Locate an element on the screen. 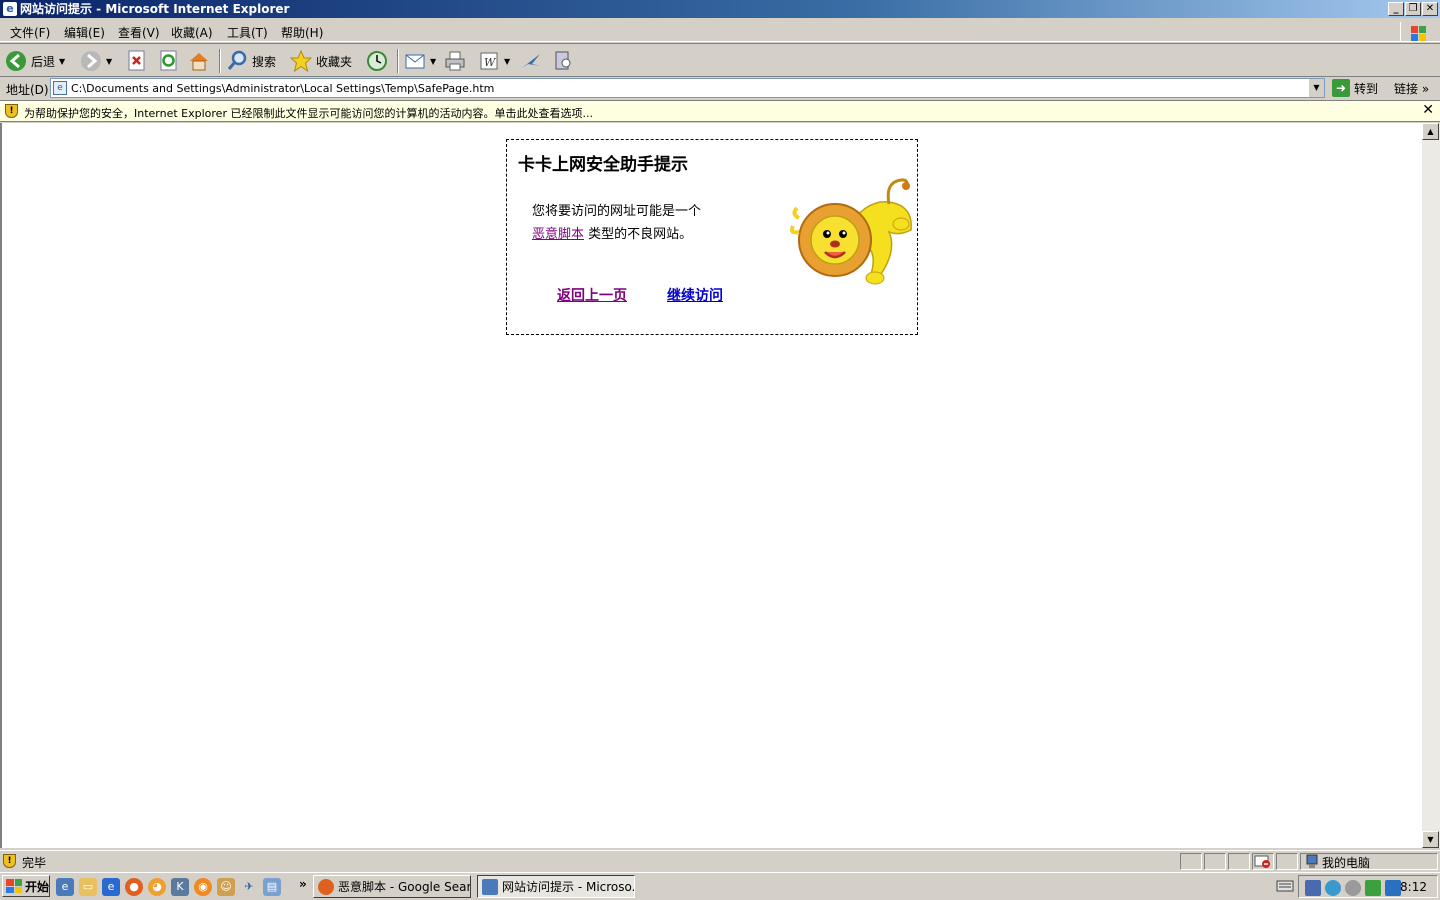 This screenshot has height=900, width=1440. close-button: ✕ is located at coordinates (1430, 9).